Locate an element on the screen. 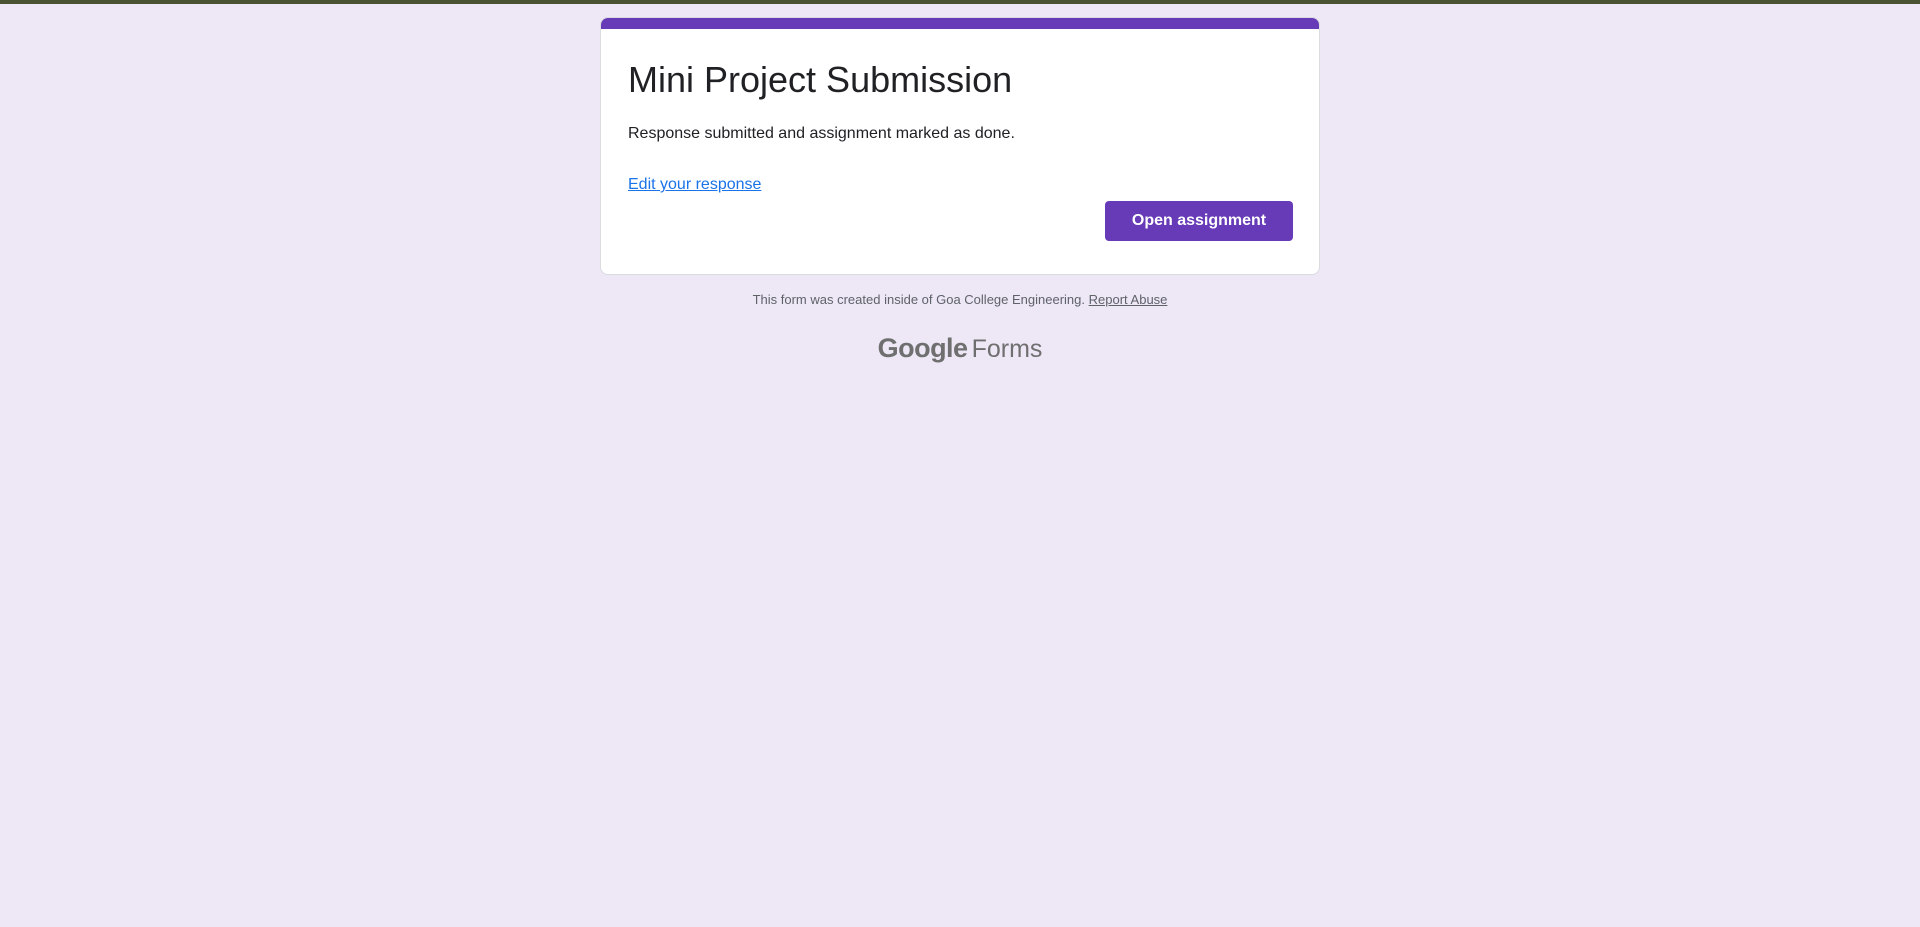 The height and width of the screenshot is (927, 1920). open-assignment-button: Open assignment is located at coordinates (1199, 221).